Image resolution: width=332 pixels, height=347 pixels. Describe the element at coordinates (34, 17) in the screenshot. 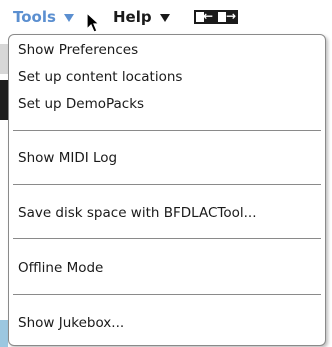

I see `tools-menu-label: Tools` at that location.